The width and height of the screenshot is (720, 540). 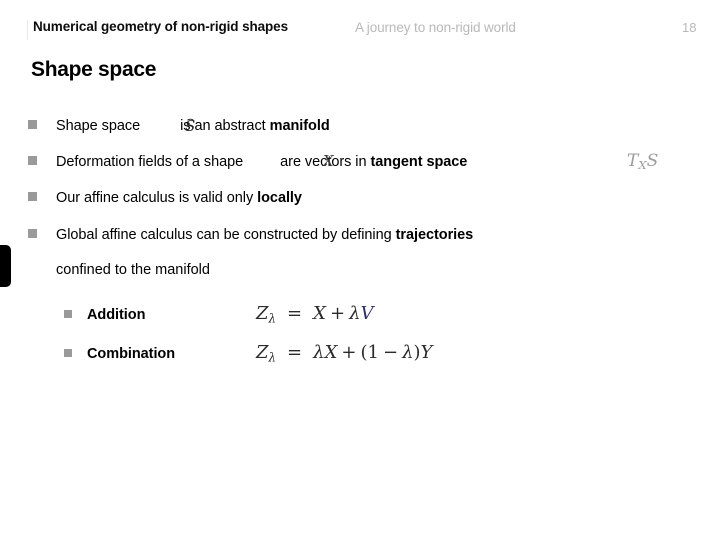 What do you see at coordinates (116, 315) in the screenshot?
I see `sub-bullet-addition-label: Addition` at bounding box center [116, 315].